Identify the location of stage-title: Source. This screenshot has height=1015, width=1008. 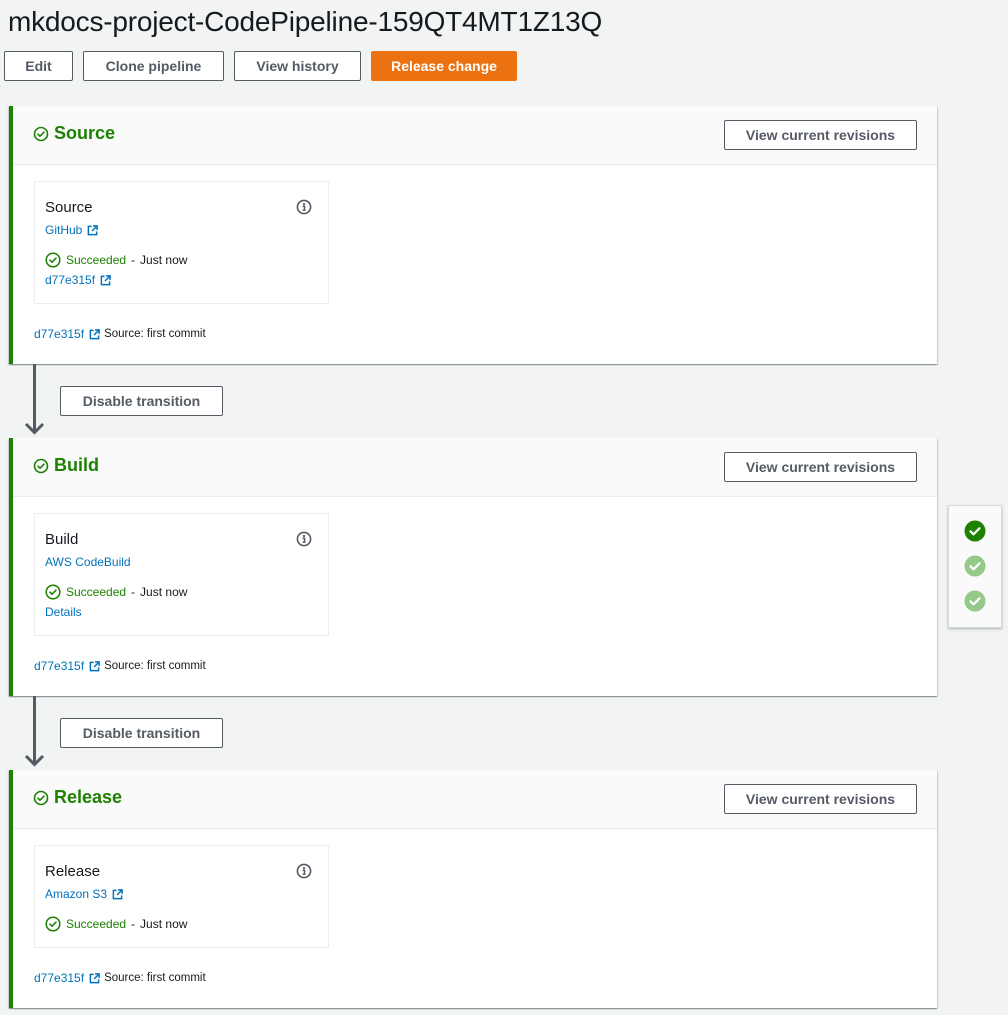
(74, 133).